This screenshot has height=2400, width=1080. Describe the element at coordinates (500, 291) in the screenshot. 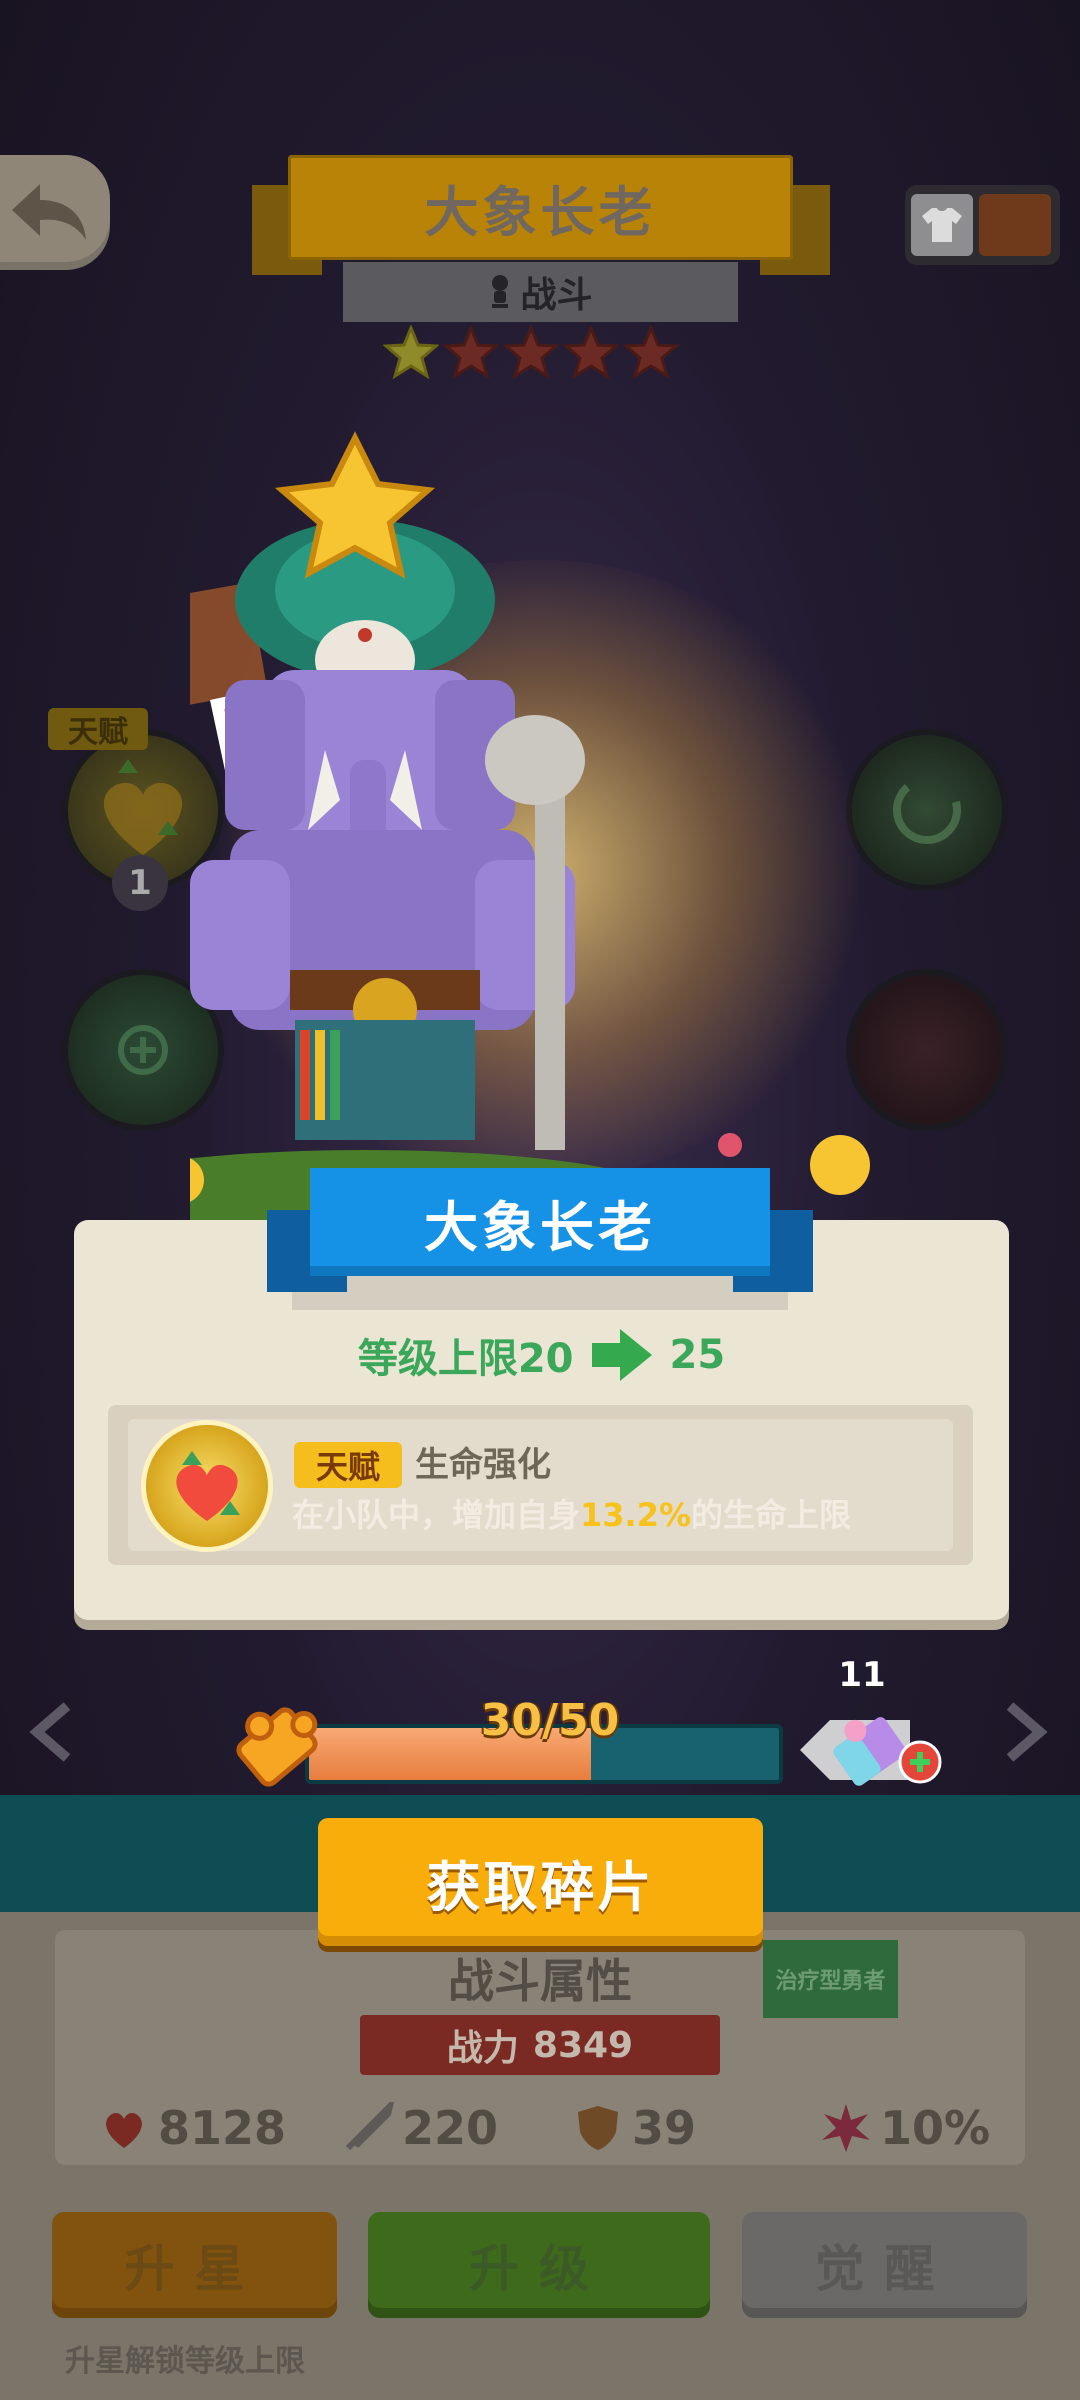

I see `role-icon` at that location.